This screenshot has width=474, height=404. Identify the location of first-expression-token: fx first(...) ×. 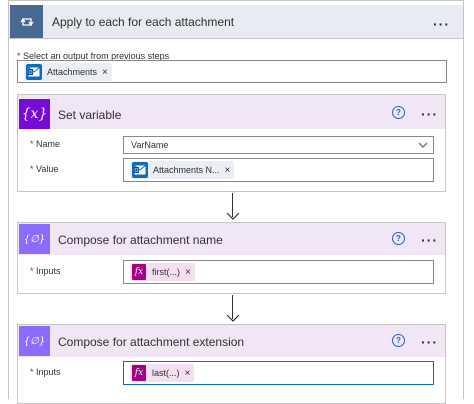
(162, 272).